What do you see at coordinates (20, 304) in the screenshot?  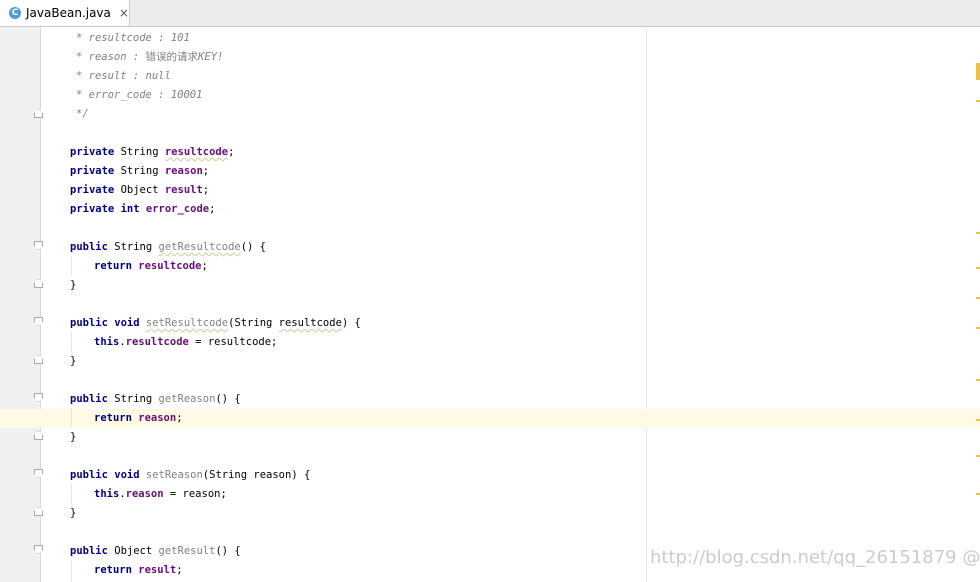 I see `editor-gutter` at bounding box center [20, 304].